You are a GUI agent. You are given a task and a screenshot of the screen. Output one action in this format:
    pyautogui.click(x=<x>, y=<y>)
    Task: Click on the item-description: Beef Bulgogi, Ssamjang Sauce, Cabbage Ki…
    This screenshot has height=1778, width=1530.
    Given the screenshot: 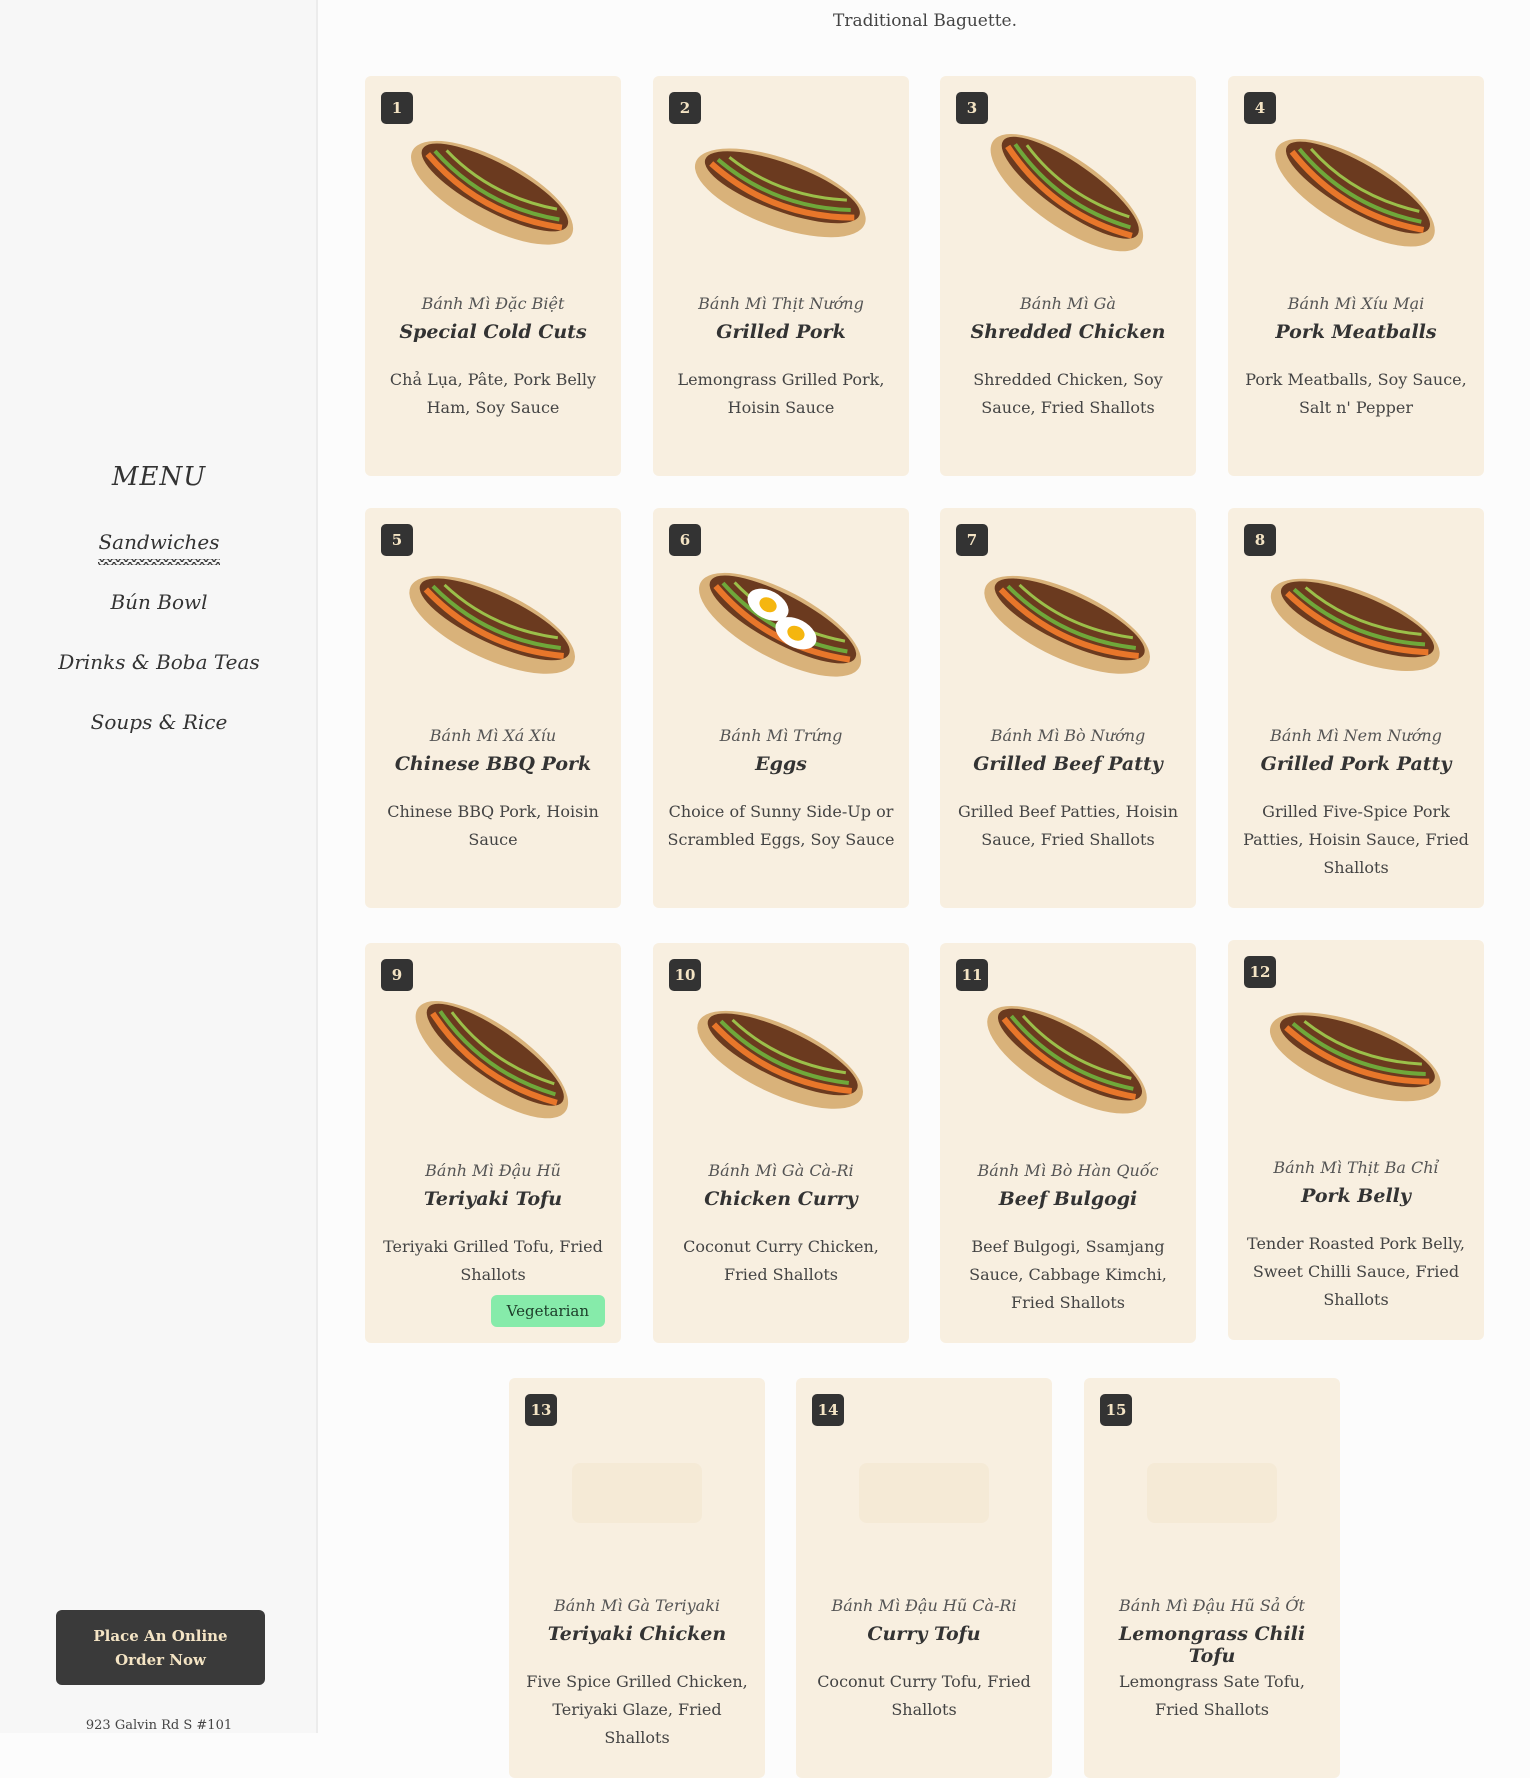 What is the action you would take?
    pyautogui.click(x=1068, y=1274)
    